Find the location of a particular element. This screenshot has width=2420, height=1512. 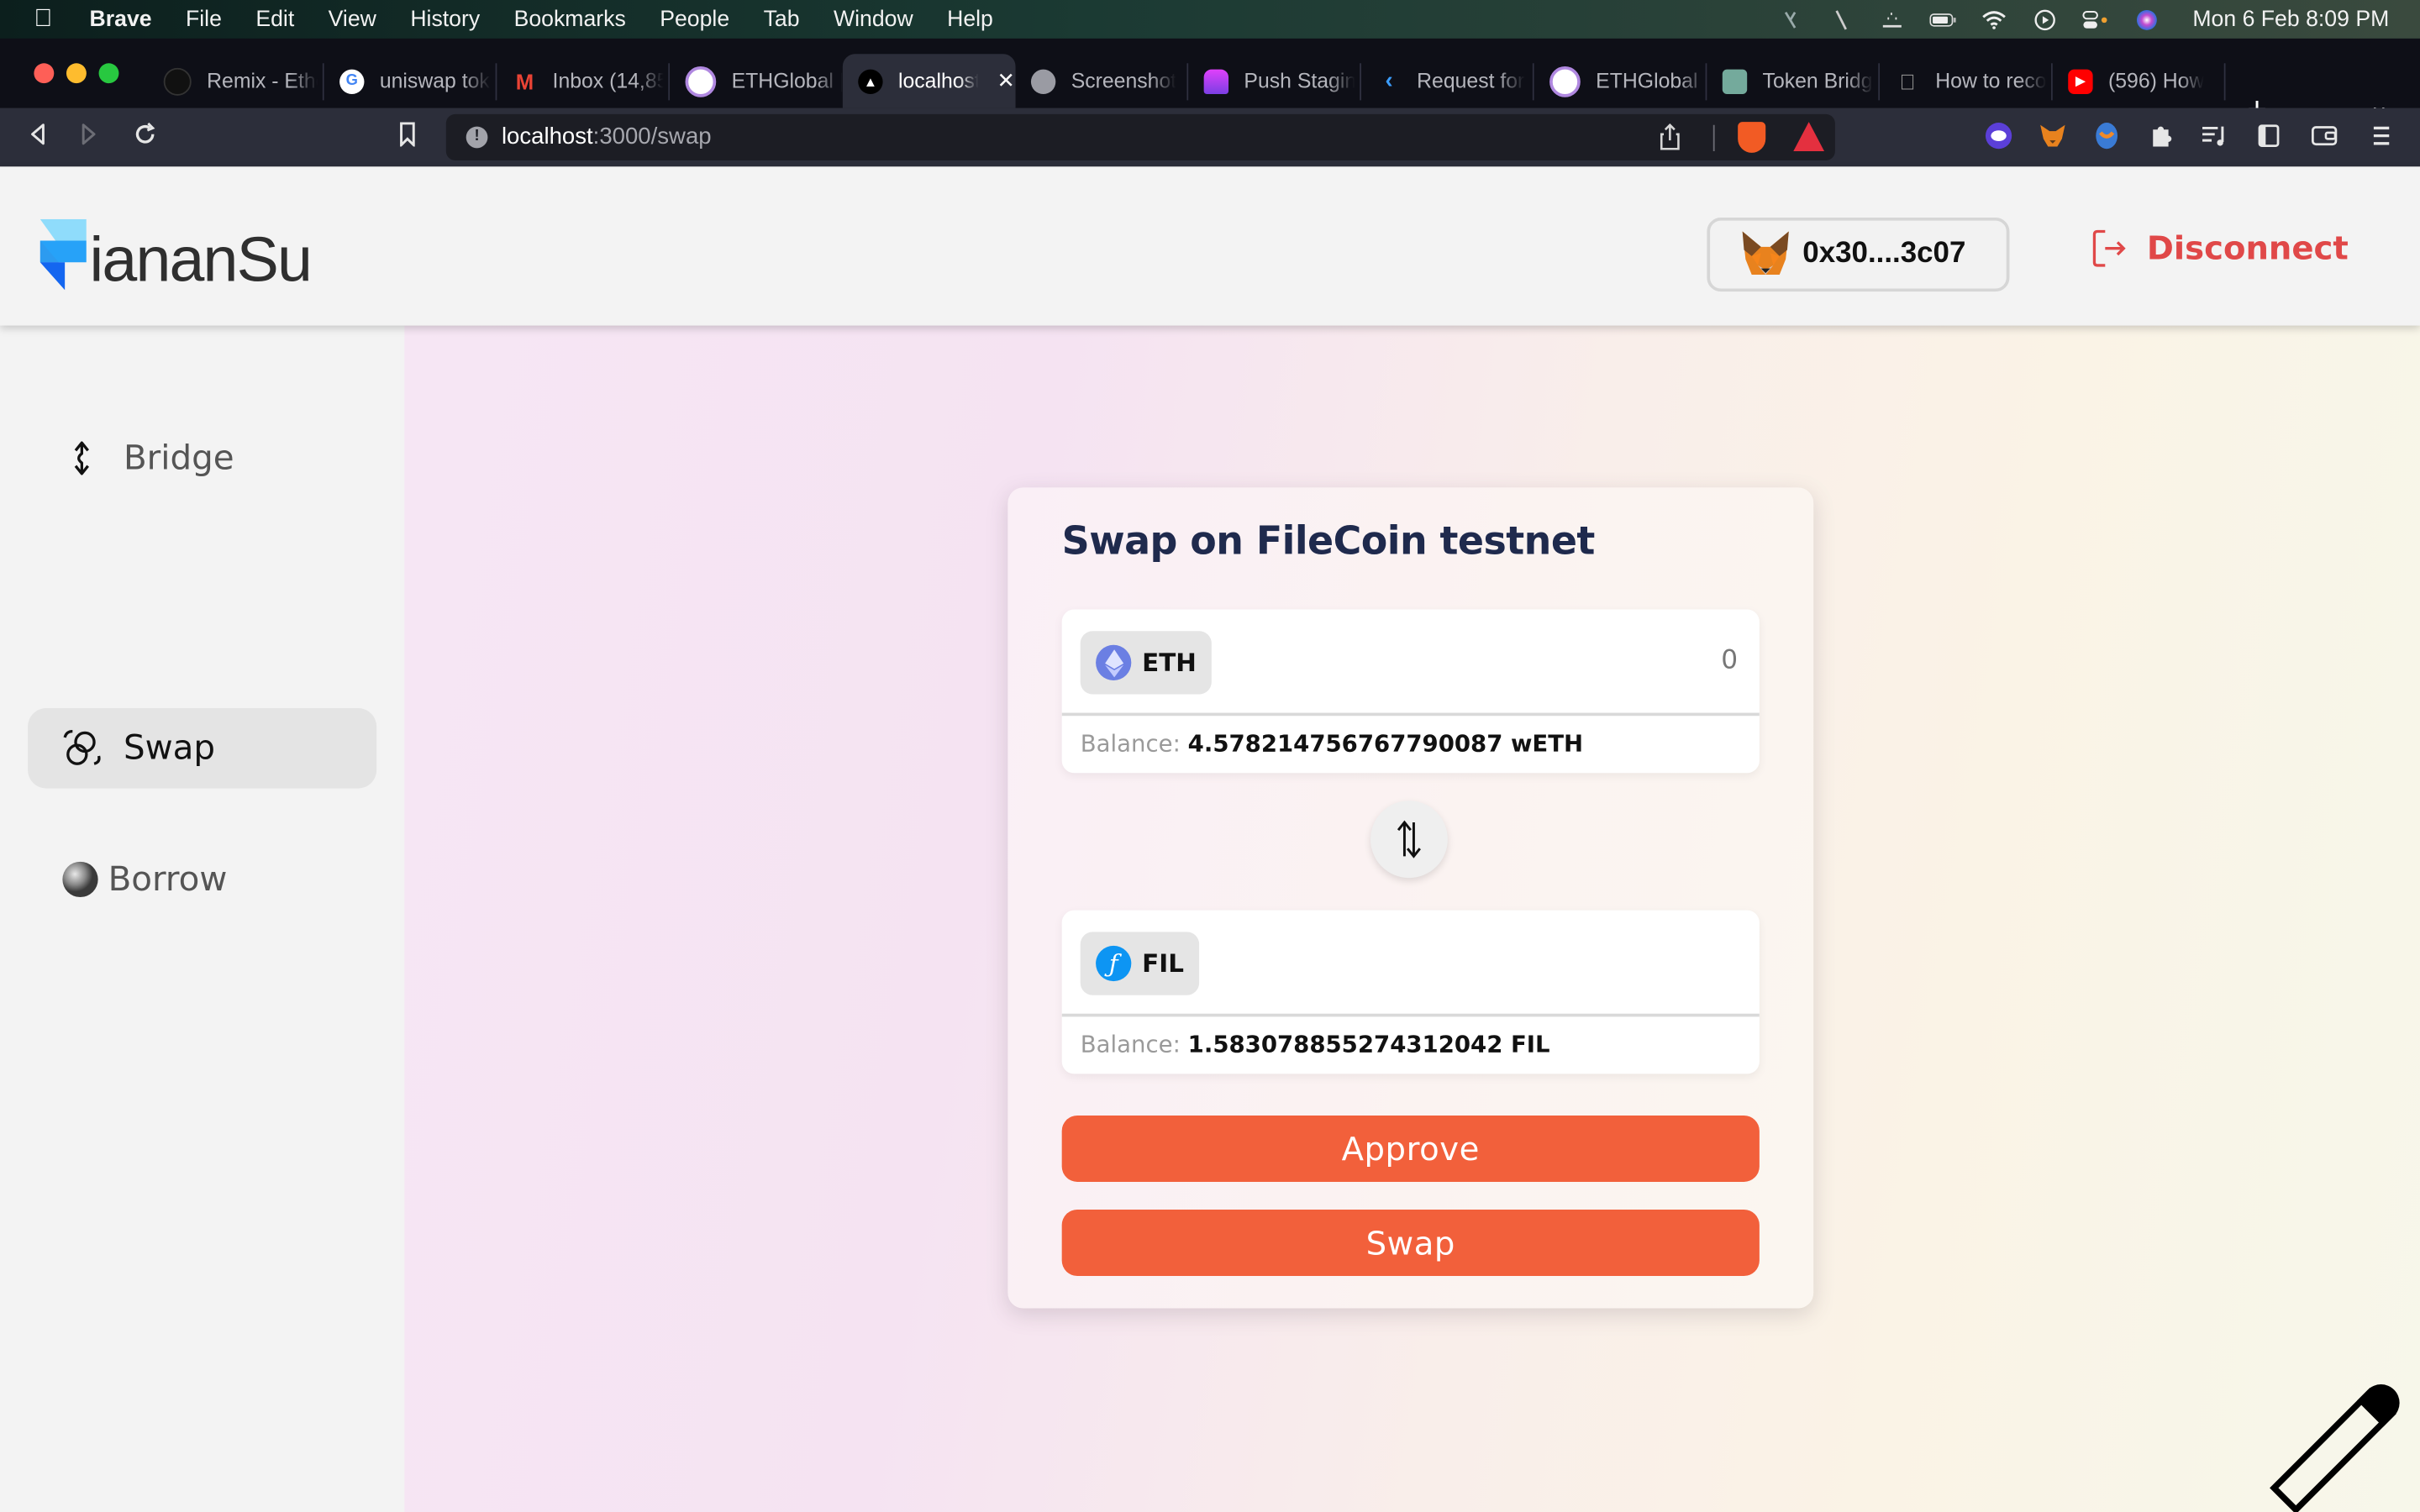

tab-ethglobal-1: ETHGlobal | is located at coordinates (756, 81).